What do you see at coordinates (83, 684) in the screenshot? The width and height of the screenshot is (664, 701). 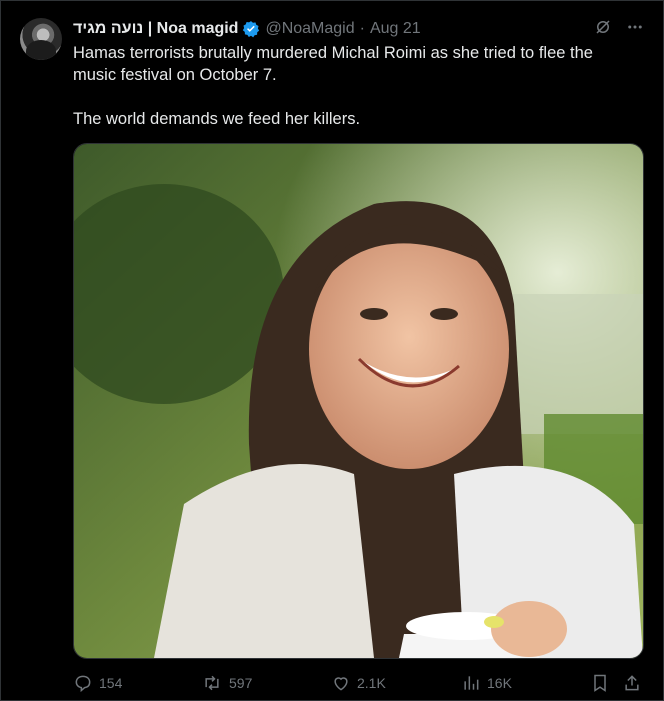 I see `reply-icon` at bounding box center [83, 684].